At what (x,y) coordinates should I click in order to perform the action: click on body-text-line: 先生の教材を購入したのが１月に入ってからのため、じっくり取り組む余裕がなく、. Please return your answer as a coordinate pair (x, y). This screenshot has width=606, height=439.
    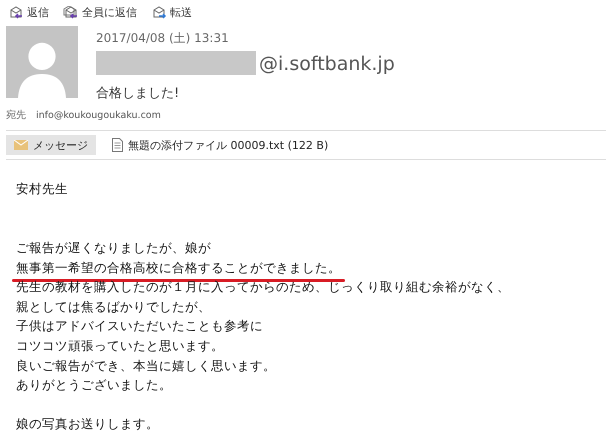
    Looking at the image, I should click on (263, 287).